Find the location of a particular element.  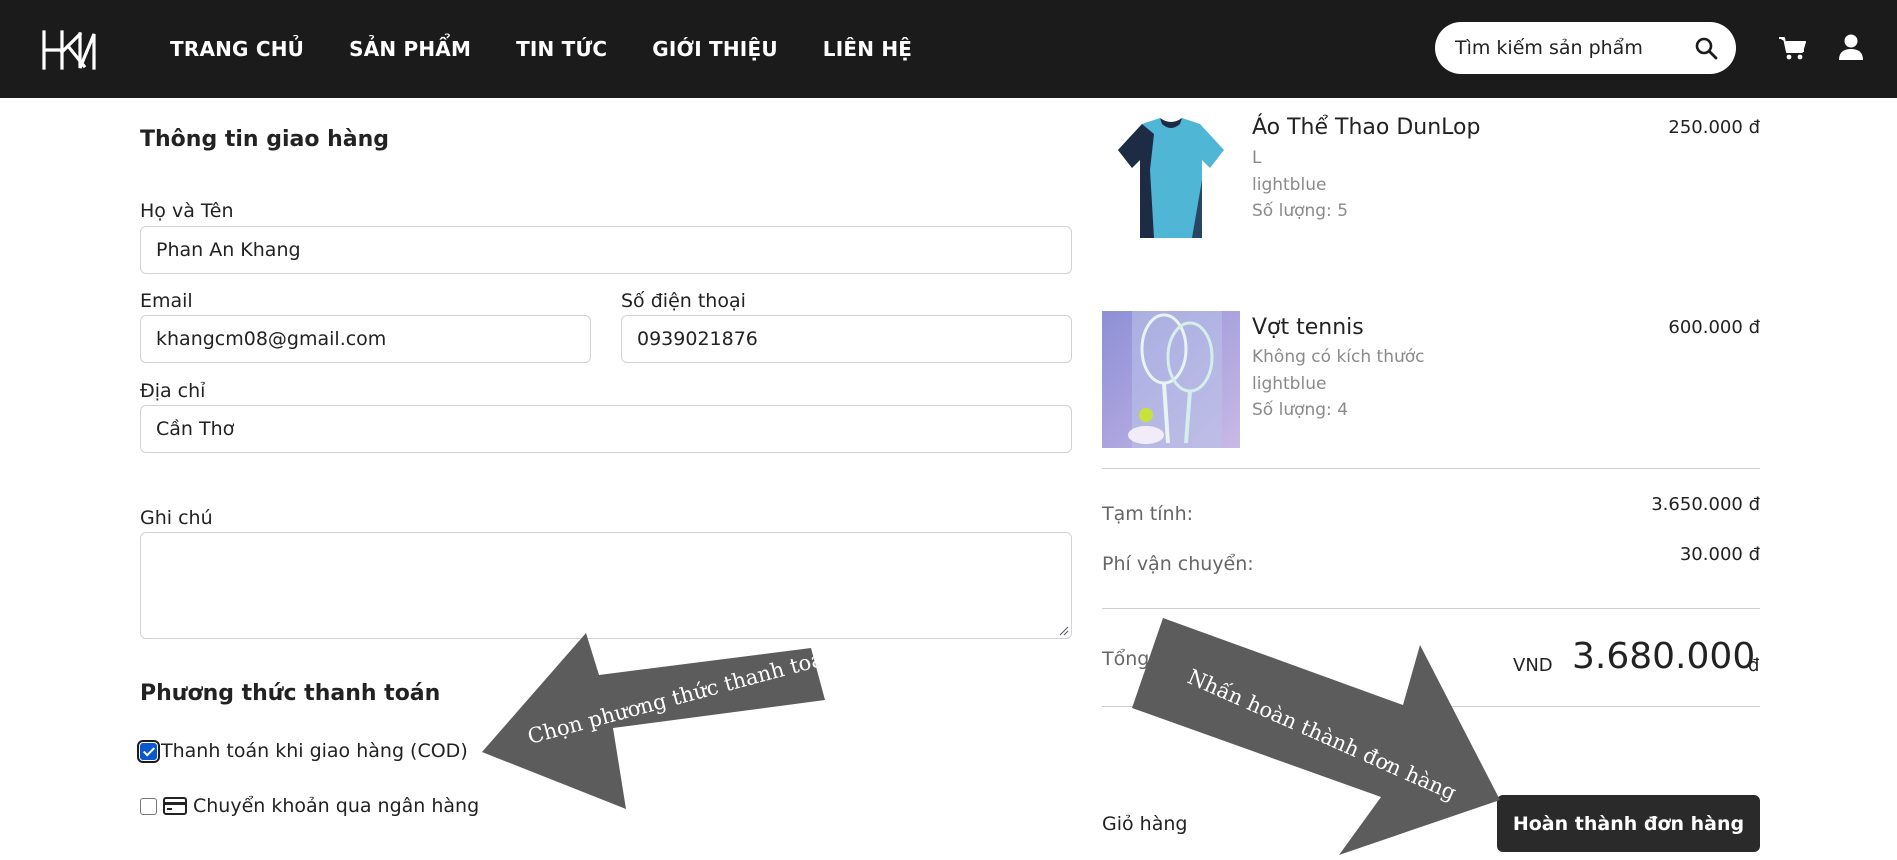

product-image-shirt is located at coordinates (1171, 178).